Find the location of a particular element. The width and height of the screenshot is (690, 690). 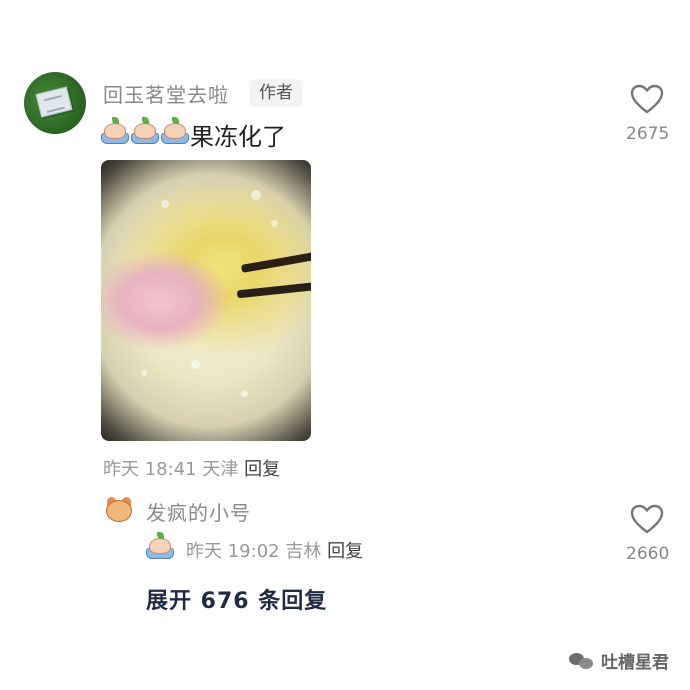

comment-username: 回玉茗堂去啦 is located at coordinates (166, 93).